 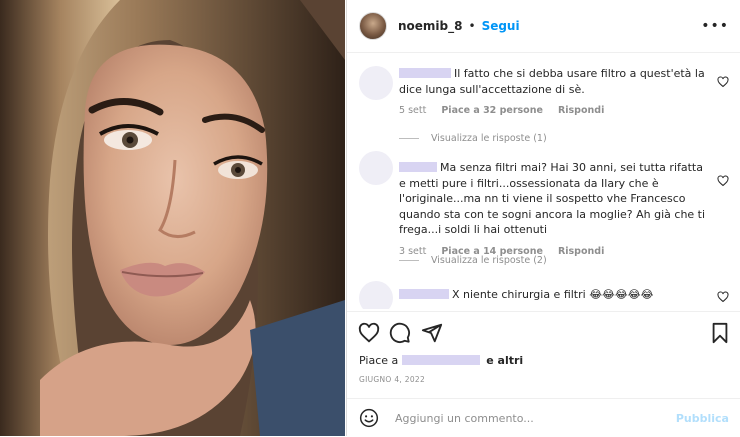 What do you see at coordinates (412, 110) in the screenshot?
I see `comment-time: 5 sett` at bounding box center [412, 110].